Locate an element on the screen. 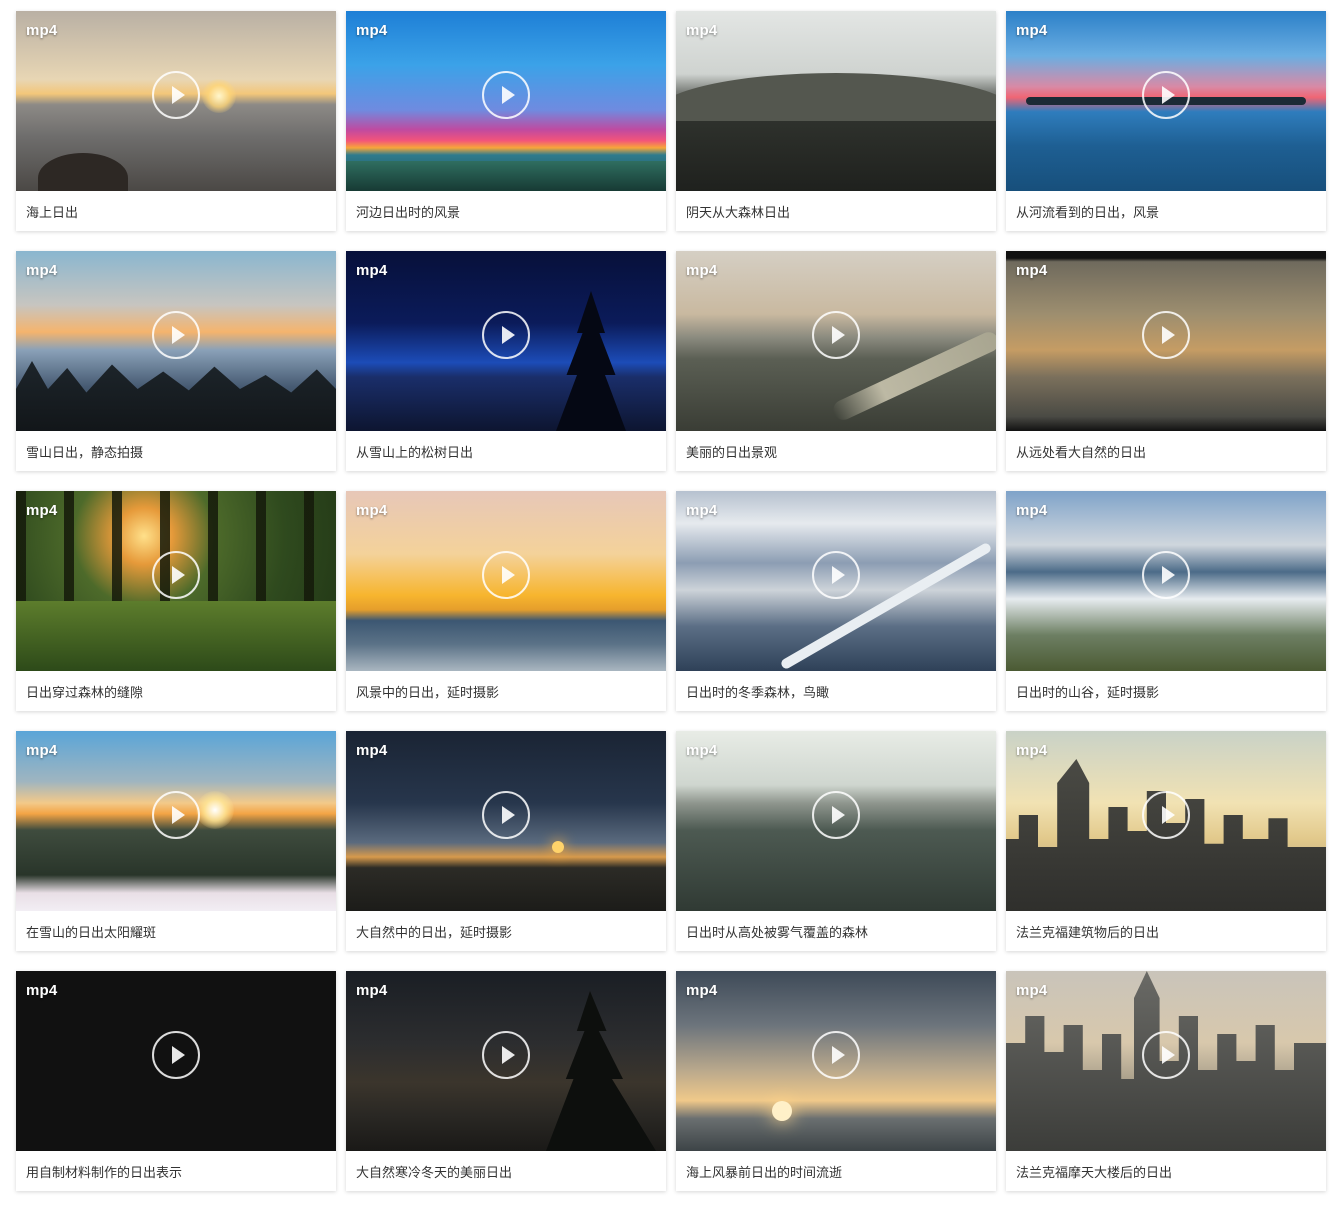  video-title: 海上风暴前日出的时间流逝 is located at coordinates (836, 1171).